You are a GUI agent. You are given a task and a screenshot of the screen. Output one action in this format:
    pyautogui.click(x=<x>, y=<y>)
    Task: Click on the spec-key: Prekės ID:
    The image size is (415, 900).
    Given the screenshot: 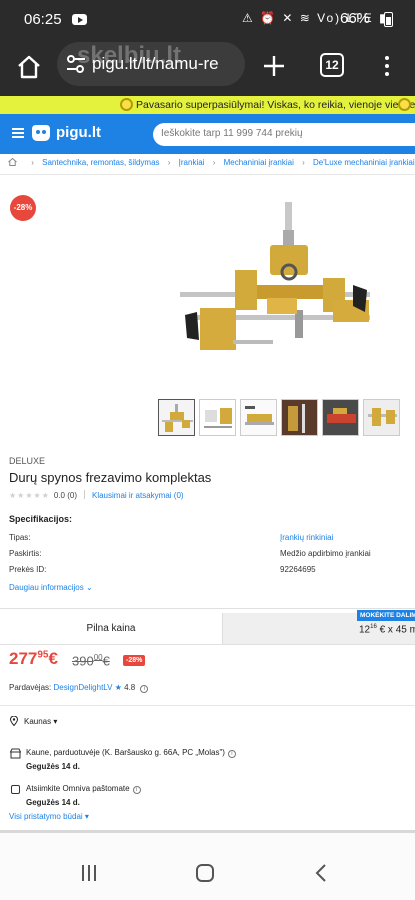 What is the action you would take?
    pyautogui.click(x=28, y=569)
    